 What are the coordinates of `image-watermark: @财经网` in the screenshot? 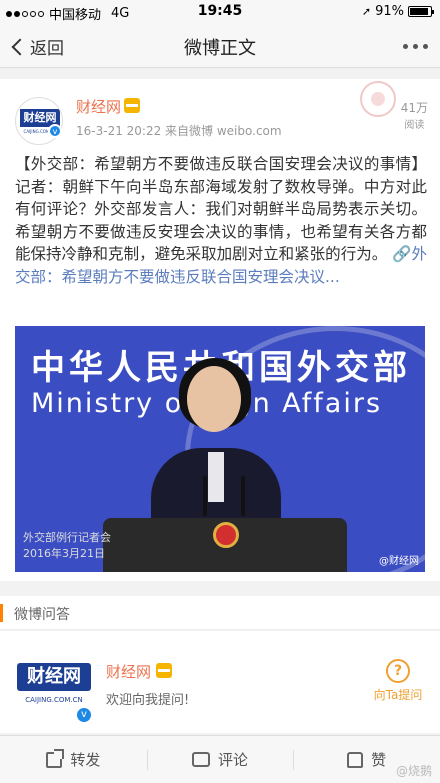 It's located at (399, 561).